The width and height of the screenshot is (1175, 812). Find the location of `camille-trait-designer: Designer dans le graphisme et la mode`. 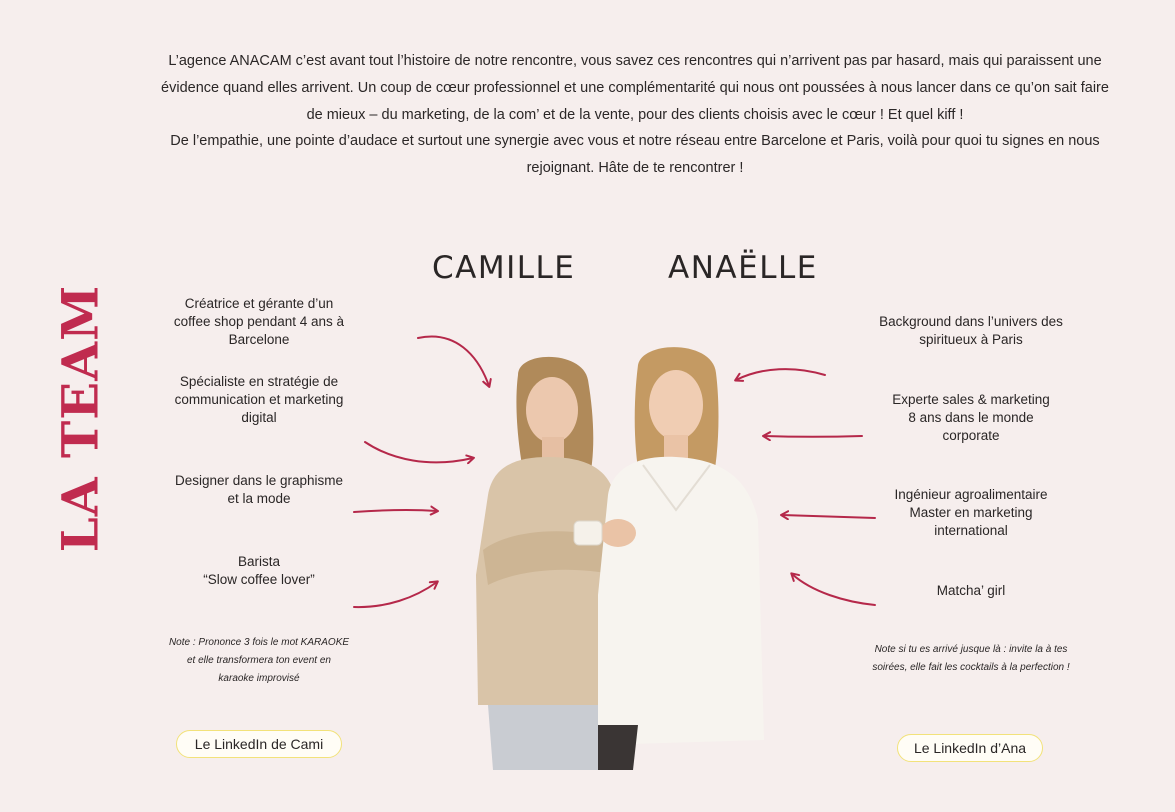

camille-trait-designer: Designer dans le graphisme et la mode is located at coordinates (259, 489).